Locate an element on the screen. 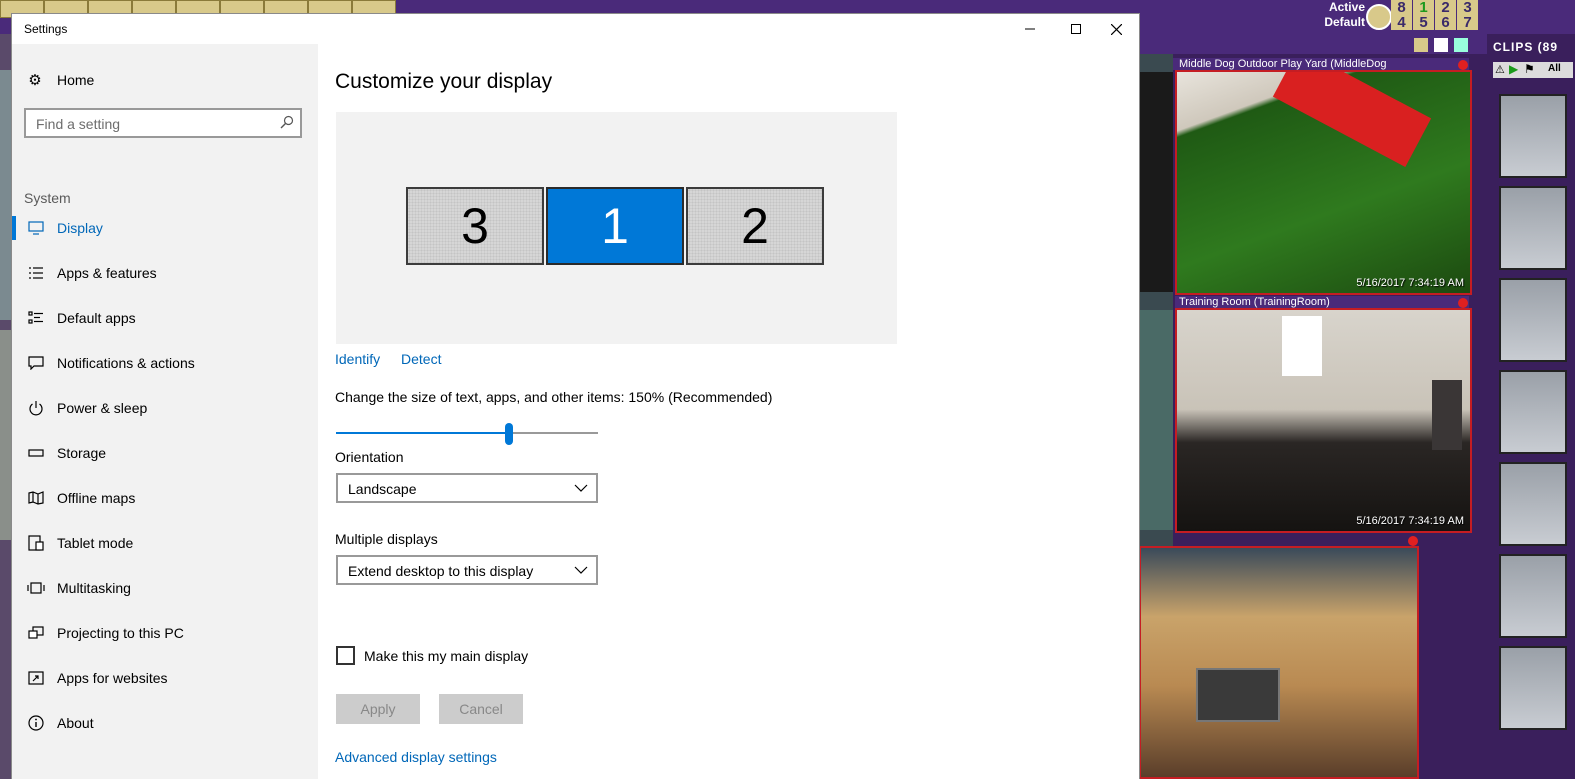 Image resolution: width=1575 pixels, height=779 pixels. clips-title: CLIPS (89 is located at coordinates (1526, 47).